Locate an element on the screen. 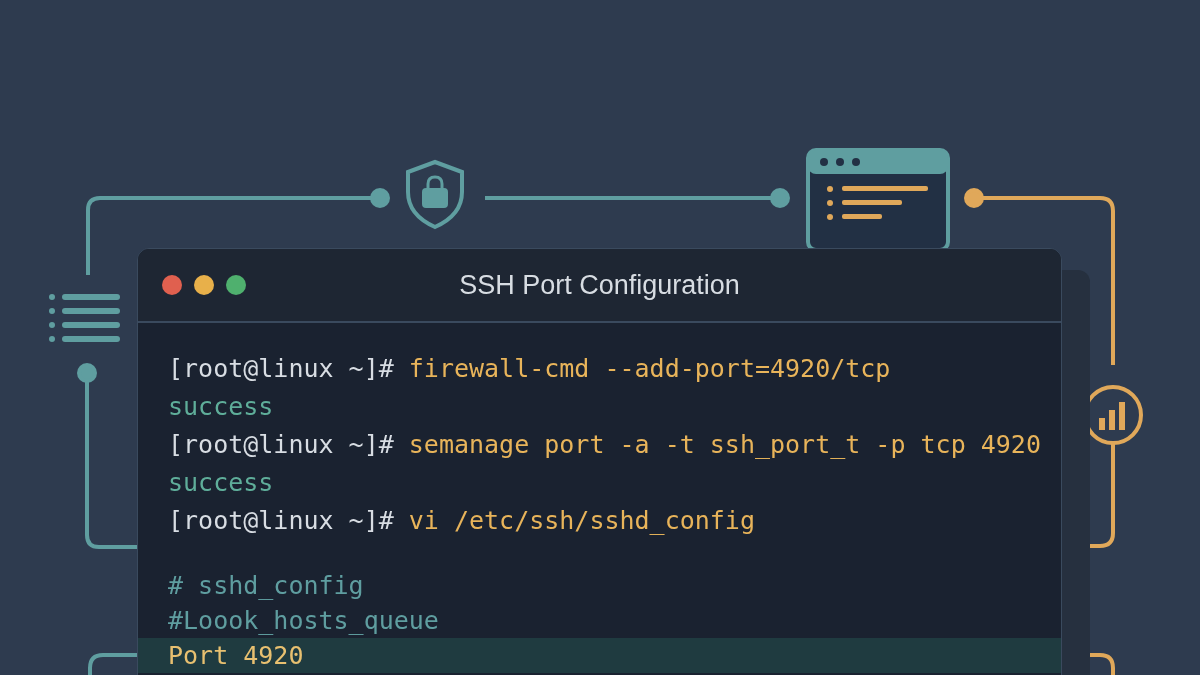 This screenshot has width=1200, height=675. command-text: vi /etc/ssh/sshd_config is located at coordinates (581, 520).